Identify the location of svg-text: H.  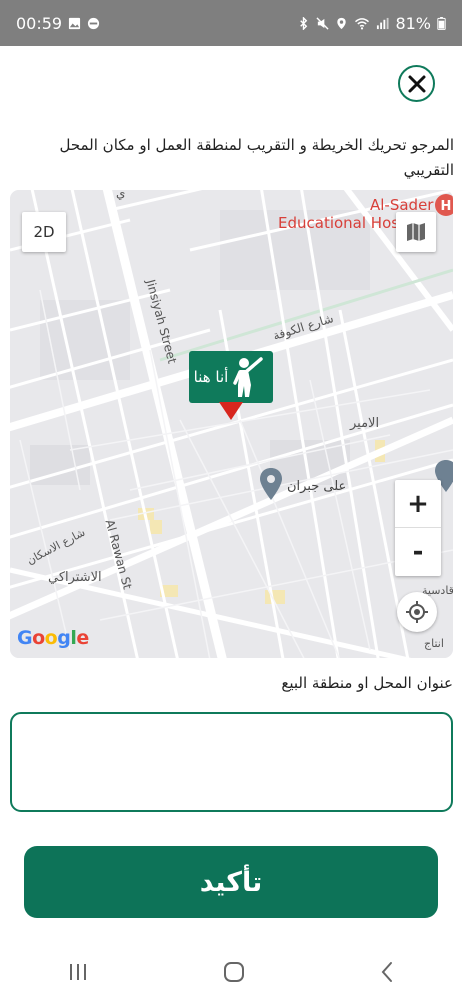
(446, 206).